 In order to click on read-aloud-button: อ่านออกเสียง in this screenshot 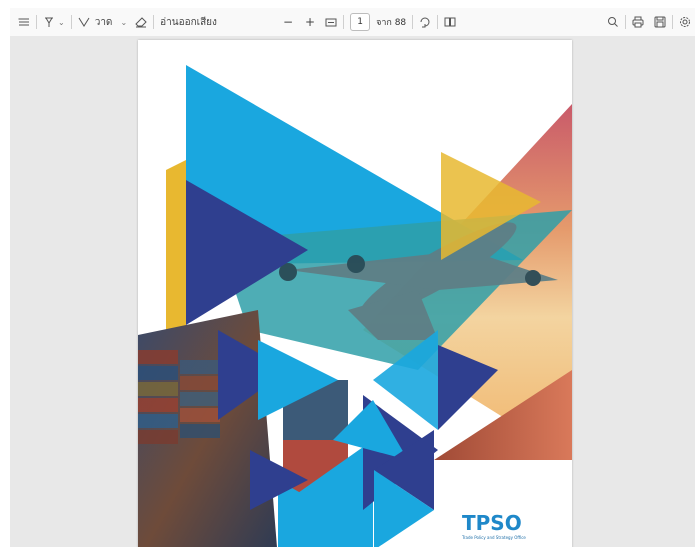, I will do `click(188, 22)`.